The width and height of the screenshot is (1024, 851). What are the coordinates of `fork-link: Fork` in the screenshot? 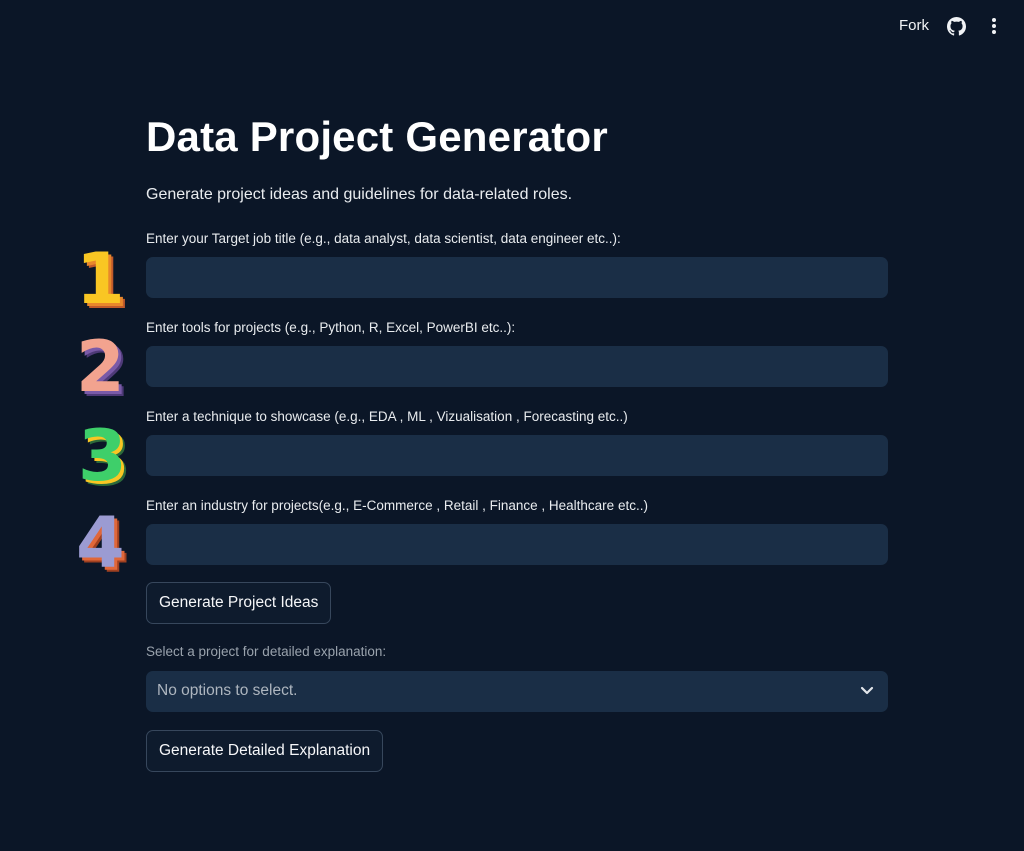 It's located at (914, 25).